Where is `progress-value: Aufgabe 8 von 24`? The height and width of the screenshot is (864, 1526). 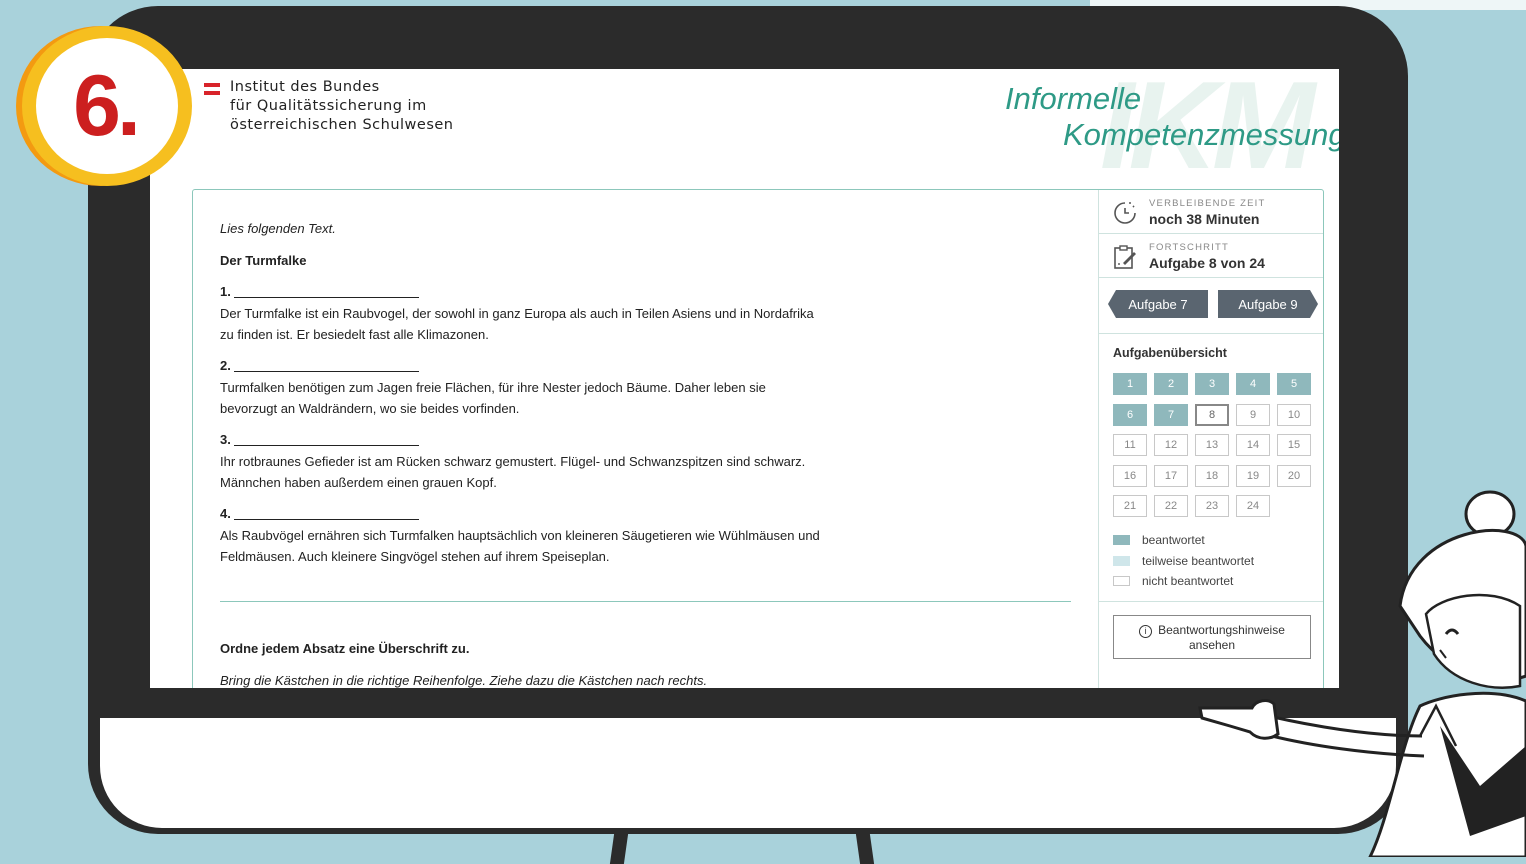 progress-value: Aufgabe 8 von 24 is located at coordinates (1207, 263).